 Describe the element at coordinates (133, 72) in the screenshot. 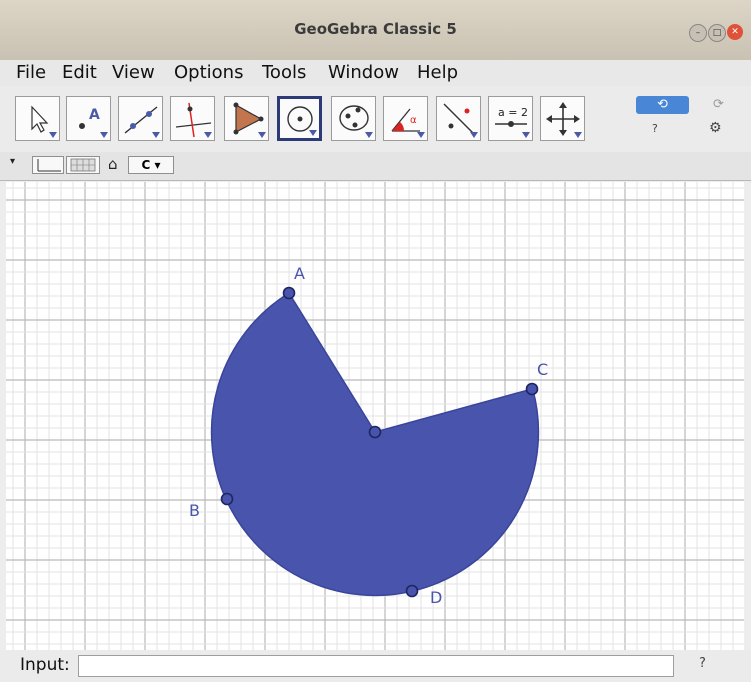

I see `menu-view: View` at that location.